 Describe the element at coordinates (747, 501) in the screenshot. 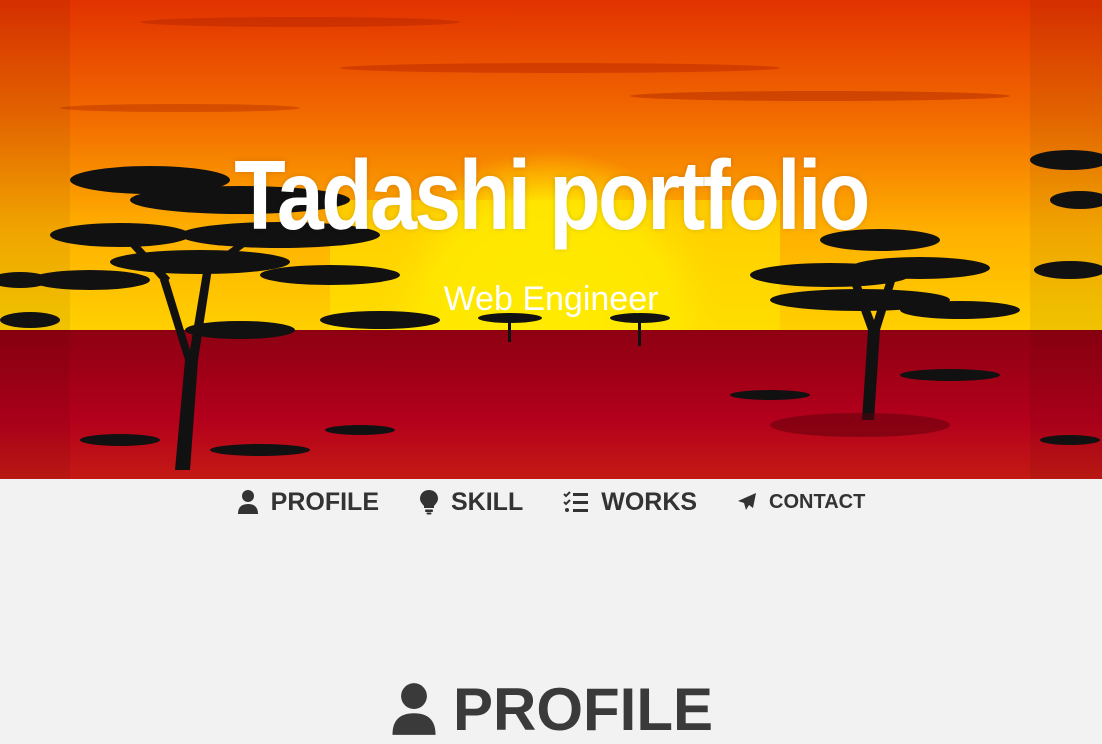

I see `paper-plane-icon` at that location.